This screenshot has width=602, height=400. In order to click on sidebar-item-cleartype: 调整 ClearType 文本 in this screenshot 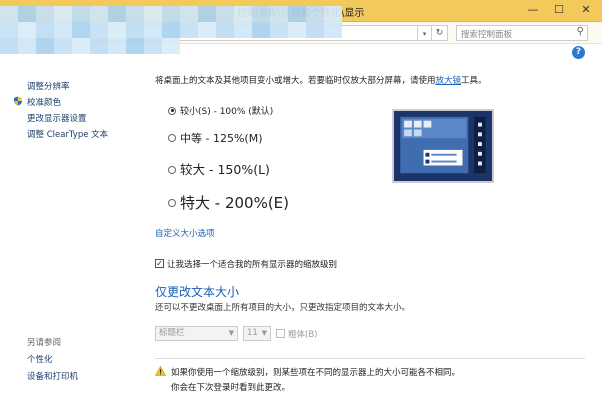, I will do `click(67, 134)`.